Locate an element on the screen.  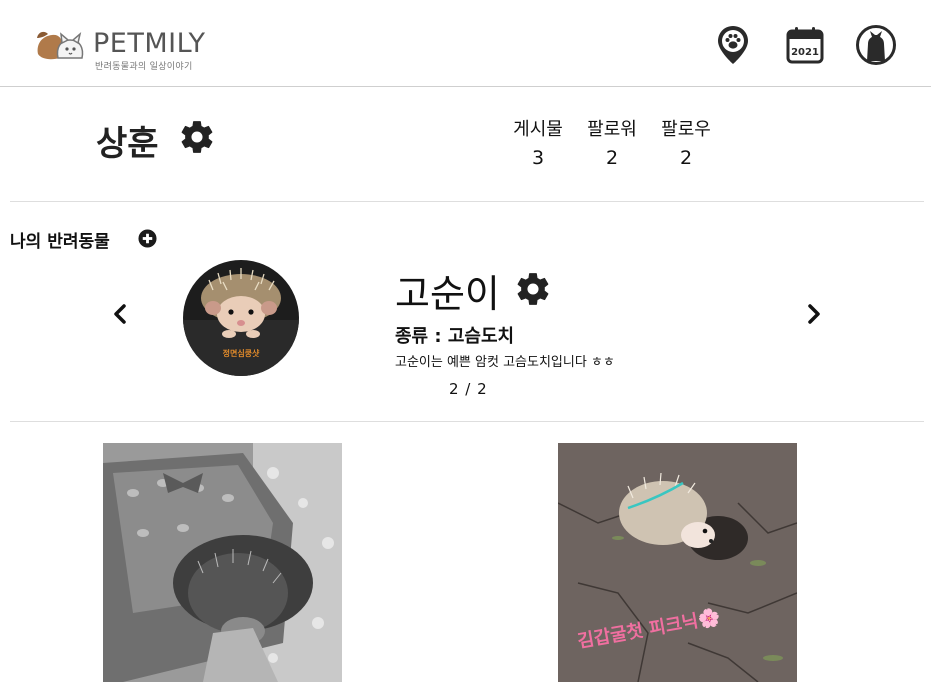
post-thumbnail: 김갑굴첫 피크닉🌸 is located at coordinates (677, 562).